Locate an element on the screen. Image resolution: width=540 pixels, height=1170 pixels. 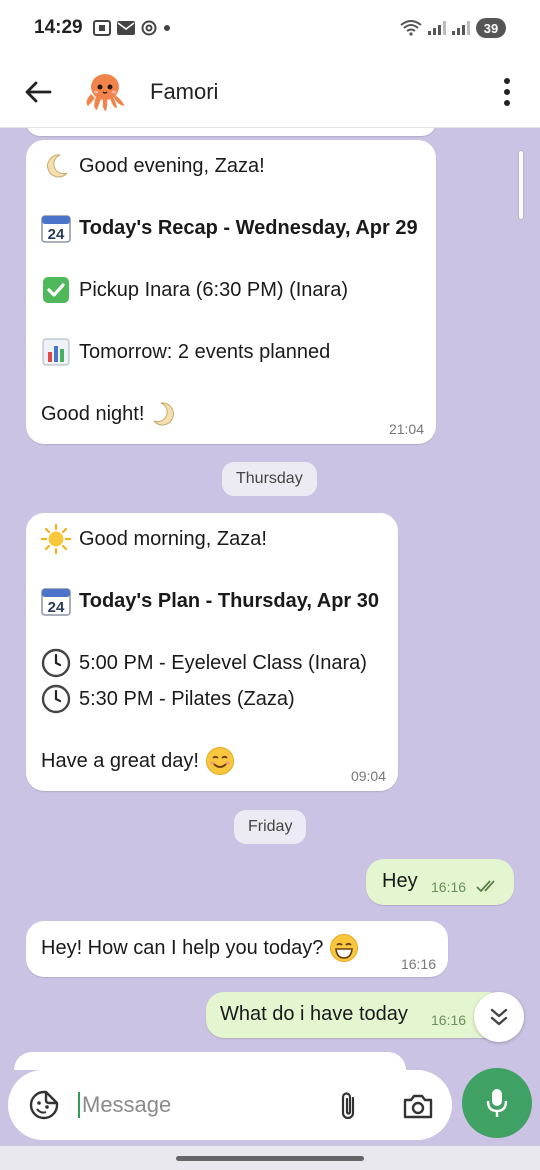
recap-pickup: Pickup Inara (6:30 PM) (Inara) is located at coordinates (213, 290).